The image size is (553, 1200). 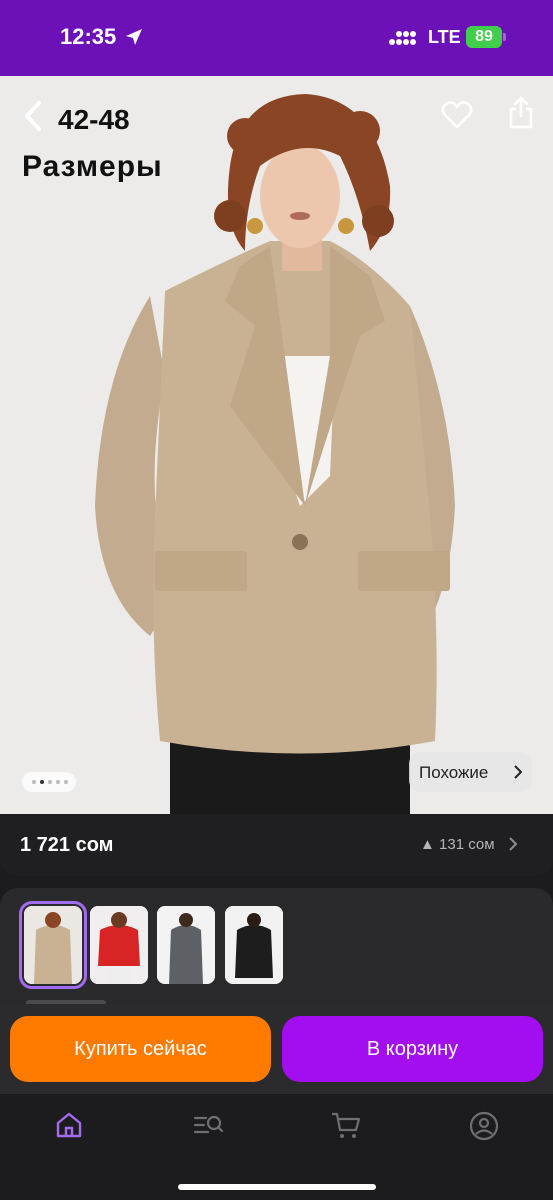 What do you see at coordinates (140, 1049) in the screenshot?
I see `buy-now-button: Купить сейчас` at bounding box center [140, 1049].